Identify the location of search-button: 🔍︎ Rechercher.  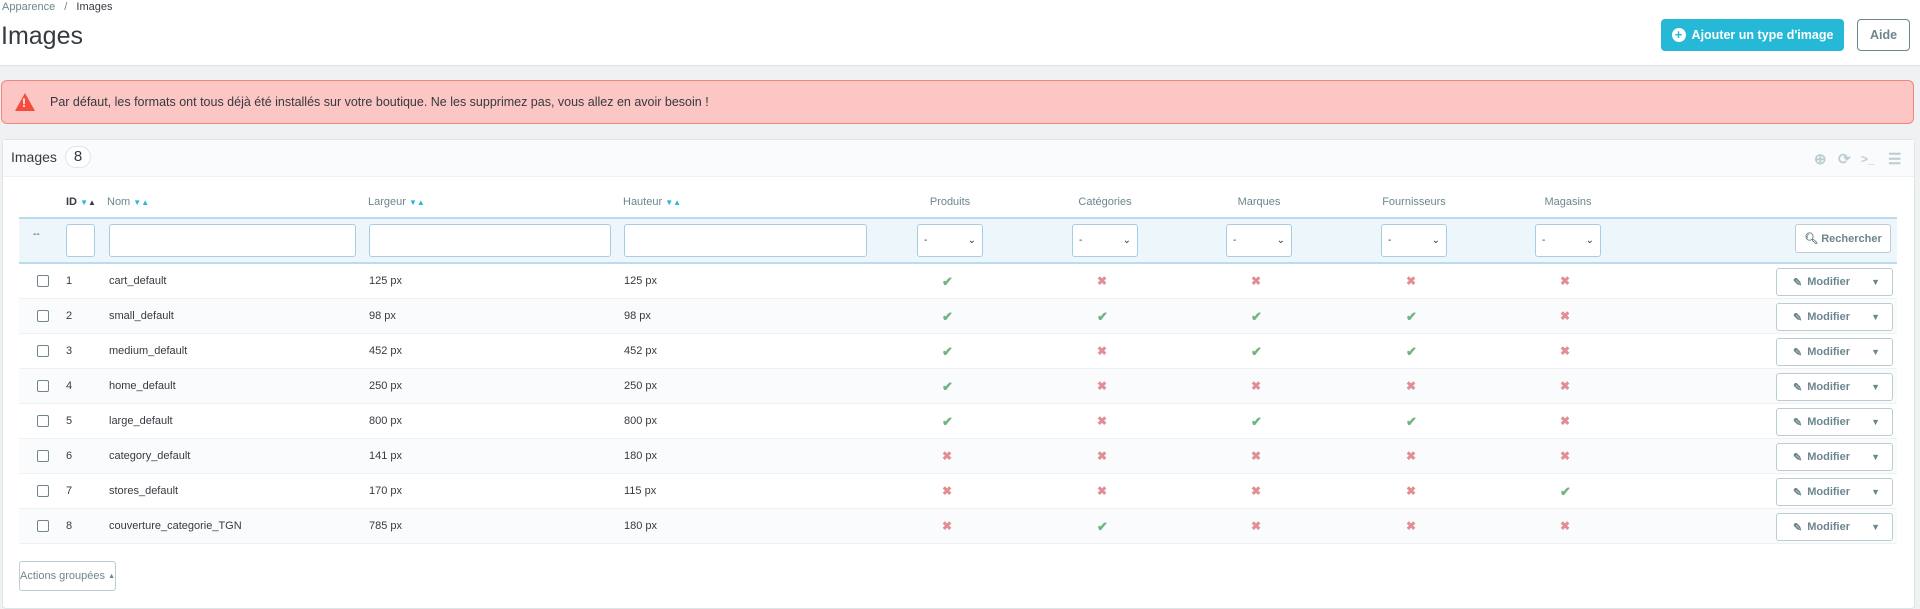
(1843, 238).